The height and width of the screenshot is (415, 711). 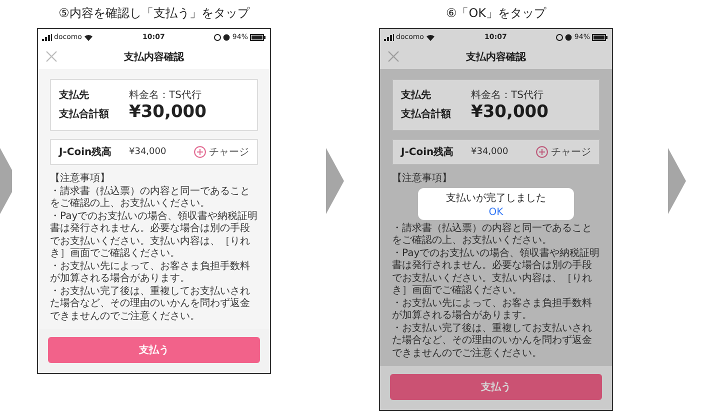 I want to click on step-caption: ⑤内容を確認し「支払う」をタップ, so click(x=154, y=13).